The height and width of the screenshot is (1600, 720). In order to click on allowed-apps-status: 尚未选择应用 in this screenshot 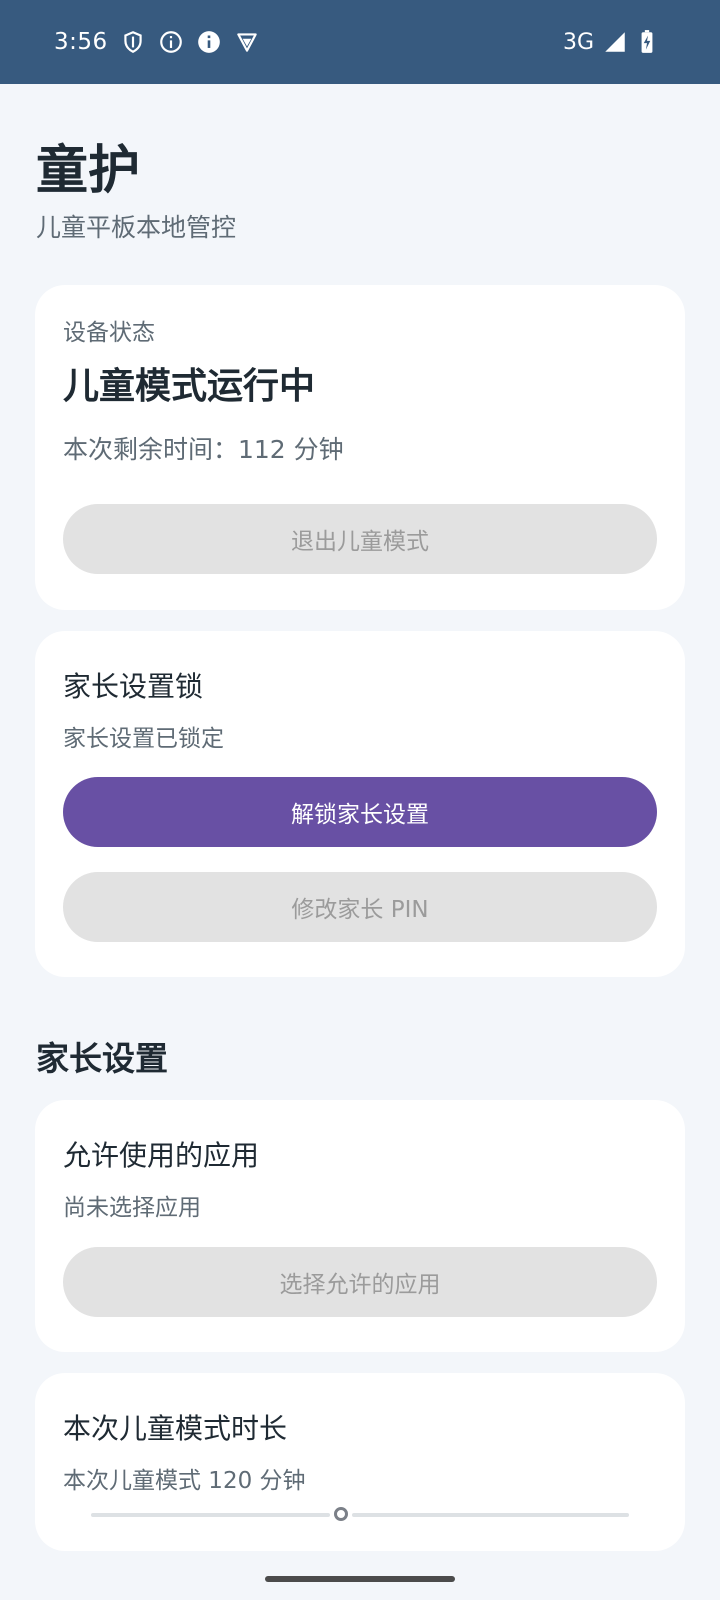, I will do `click(132, 1208)`.